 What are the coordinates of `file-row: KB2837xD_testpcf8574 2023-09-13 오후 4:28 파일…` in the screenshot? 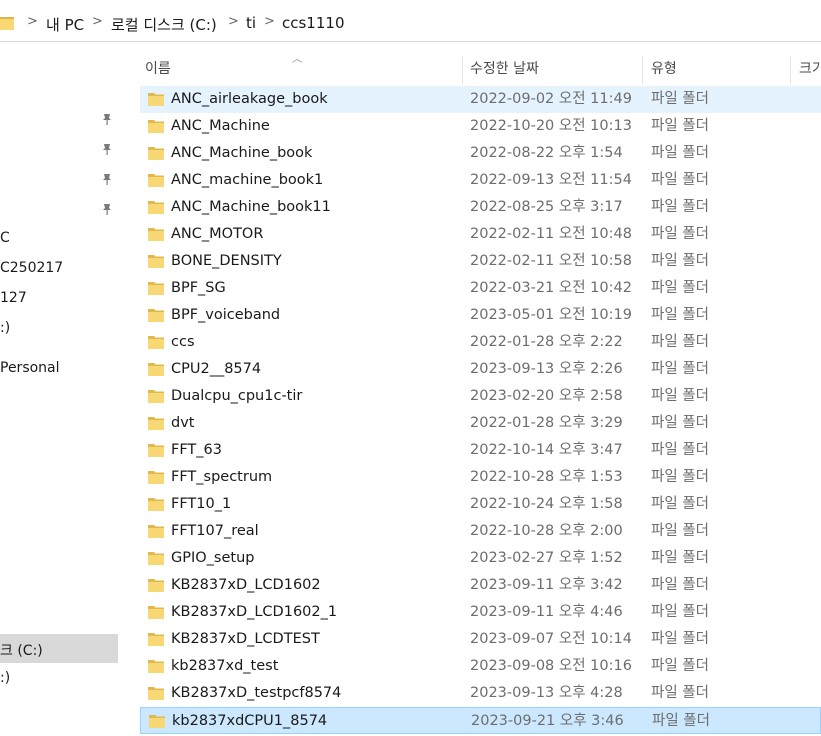 It's located at (480, 693).